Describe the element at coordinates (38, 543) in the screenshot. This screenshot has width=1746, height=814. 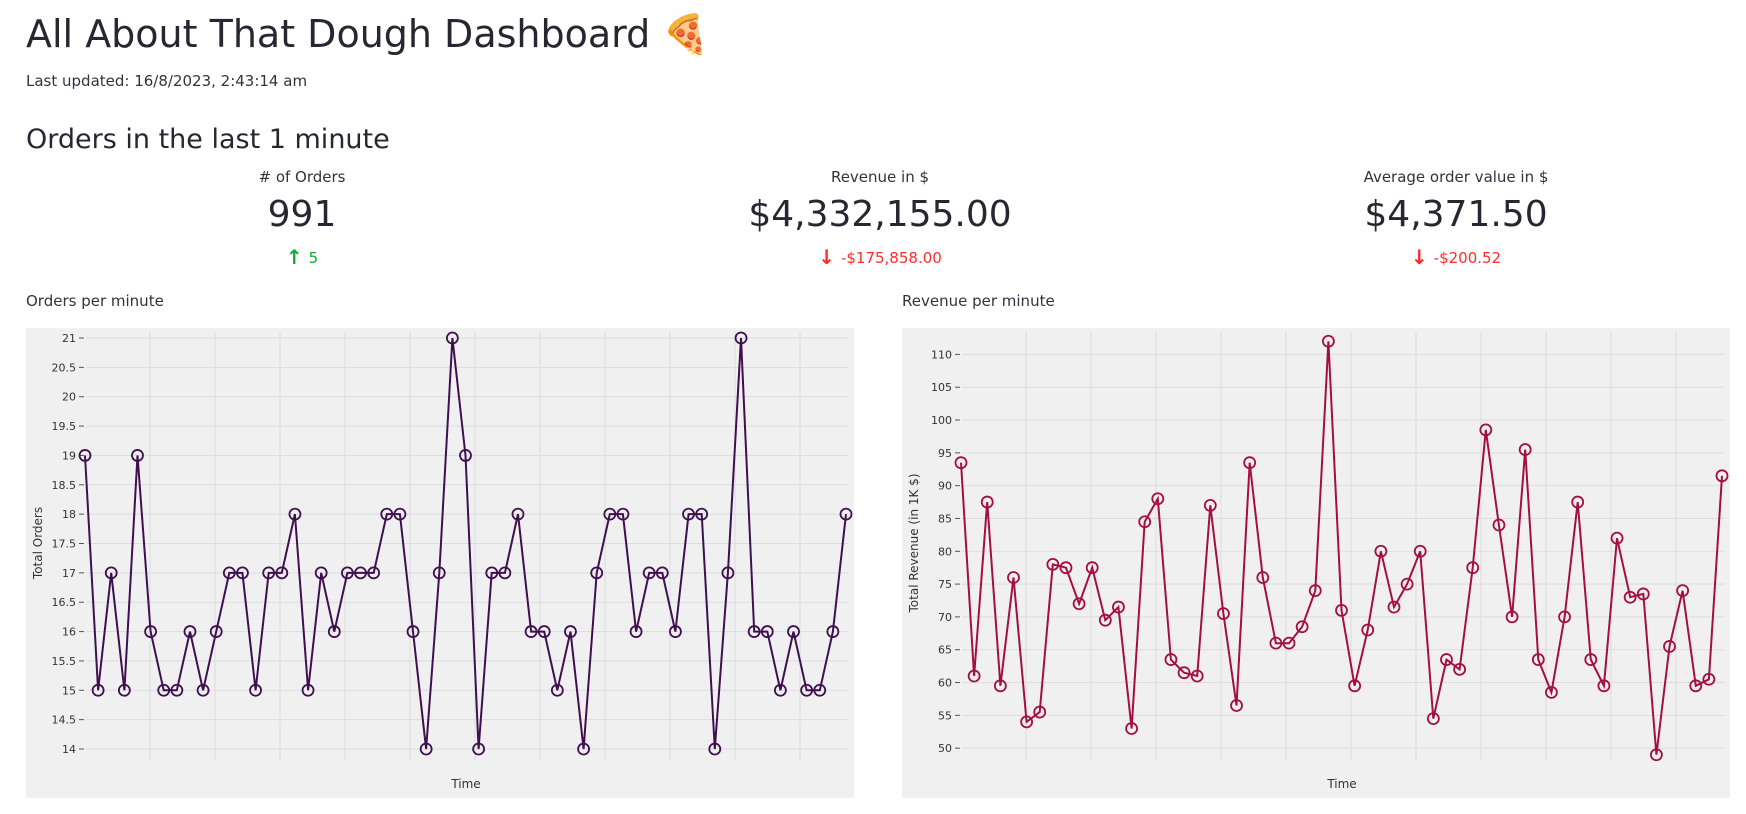
I see `y-axis-label: Total Orders` at that location.